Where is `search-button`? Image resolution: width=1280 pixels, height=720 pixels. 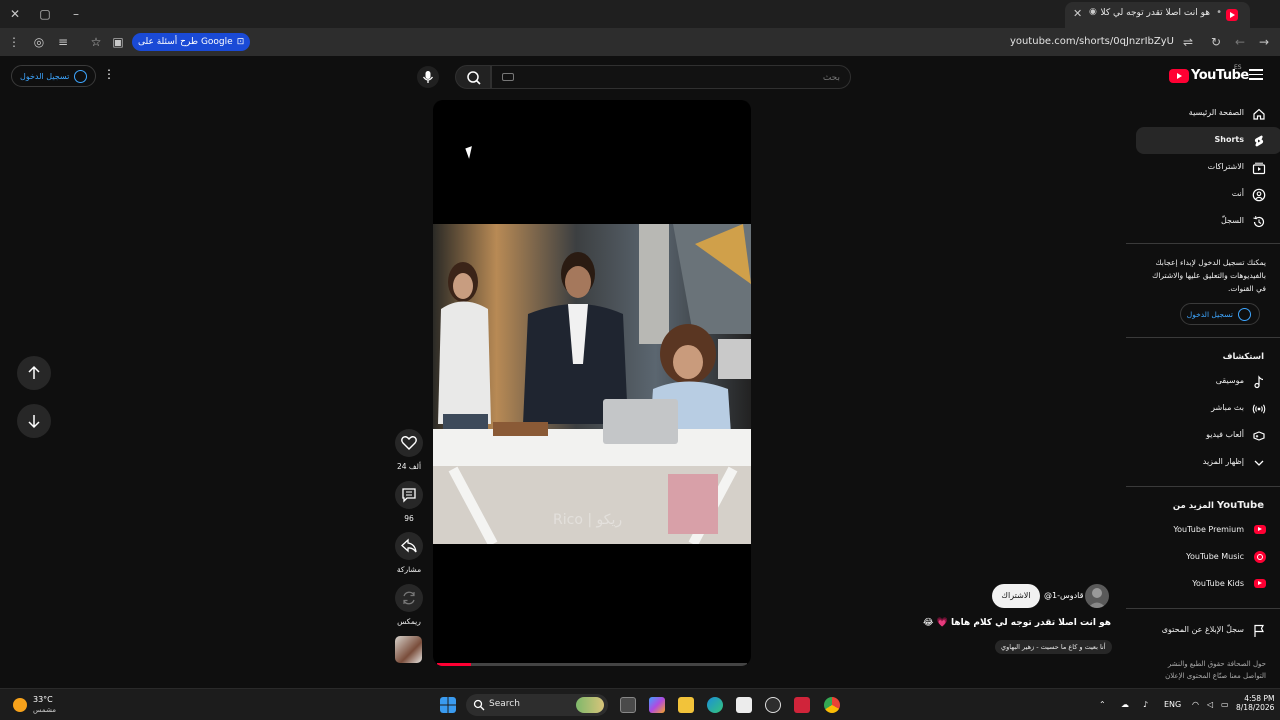
search-button is located at coordinates (473, 77).